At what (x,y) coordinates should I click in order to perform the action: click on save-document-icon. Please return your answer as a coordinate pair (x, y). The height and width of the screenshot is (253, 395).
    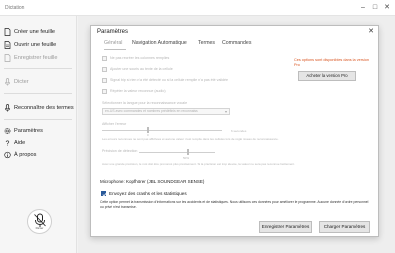
    Looking at the image, I should click on (7, 57).